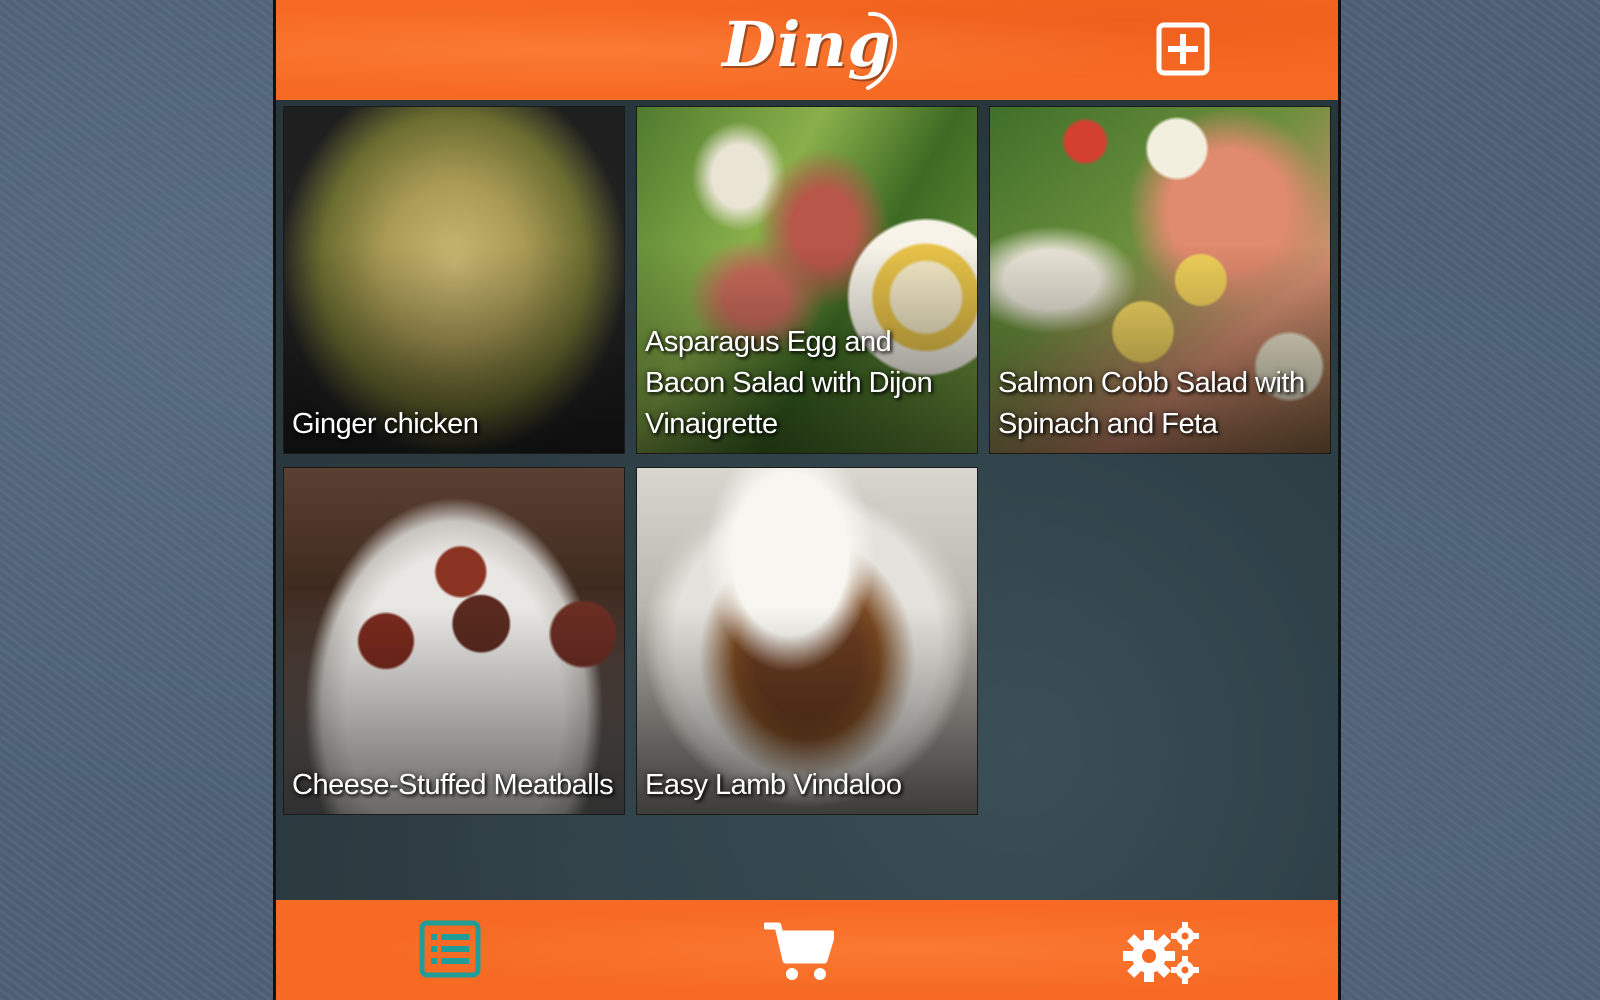  Describe the element at coordinates (881, 50) in the screenshot. I see `logo-swoosh-icon` at that location.